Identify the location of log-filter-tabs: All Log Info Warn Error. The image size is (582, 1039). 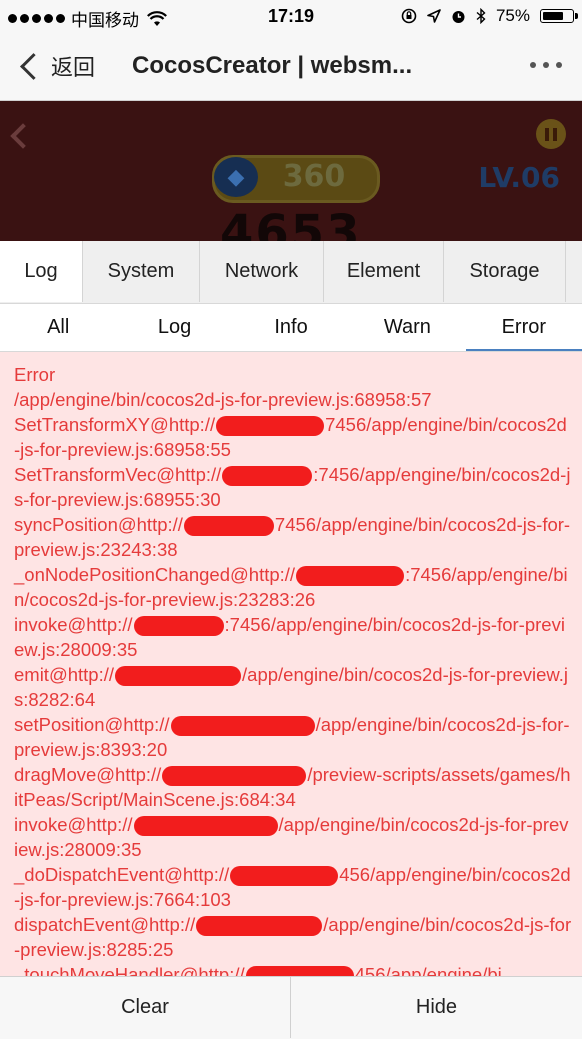
(291, 328).